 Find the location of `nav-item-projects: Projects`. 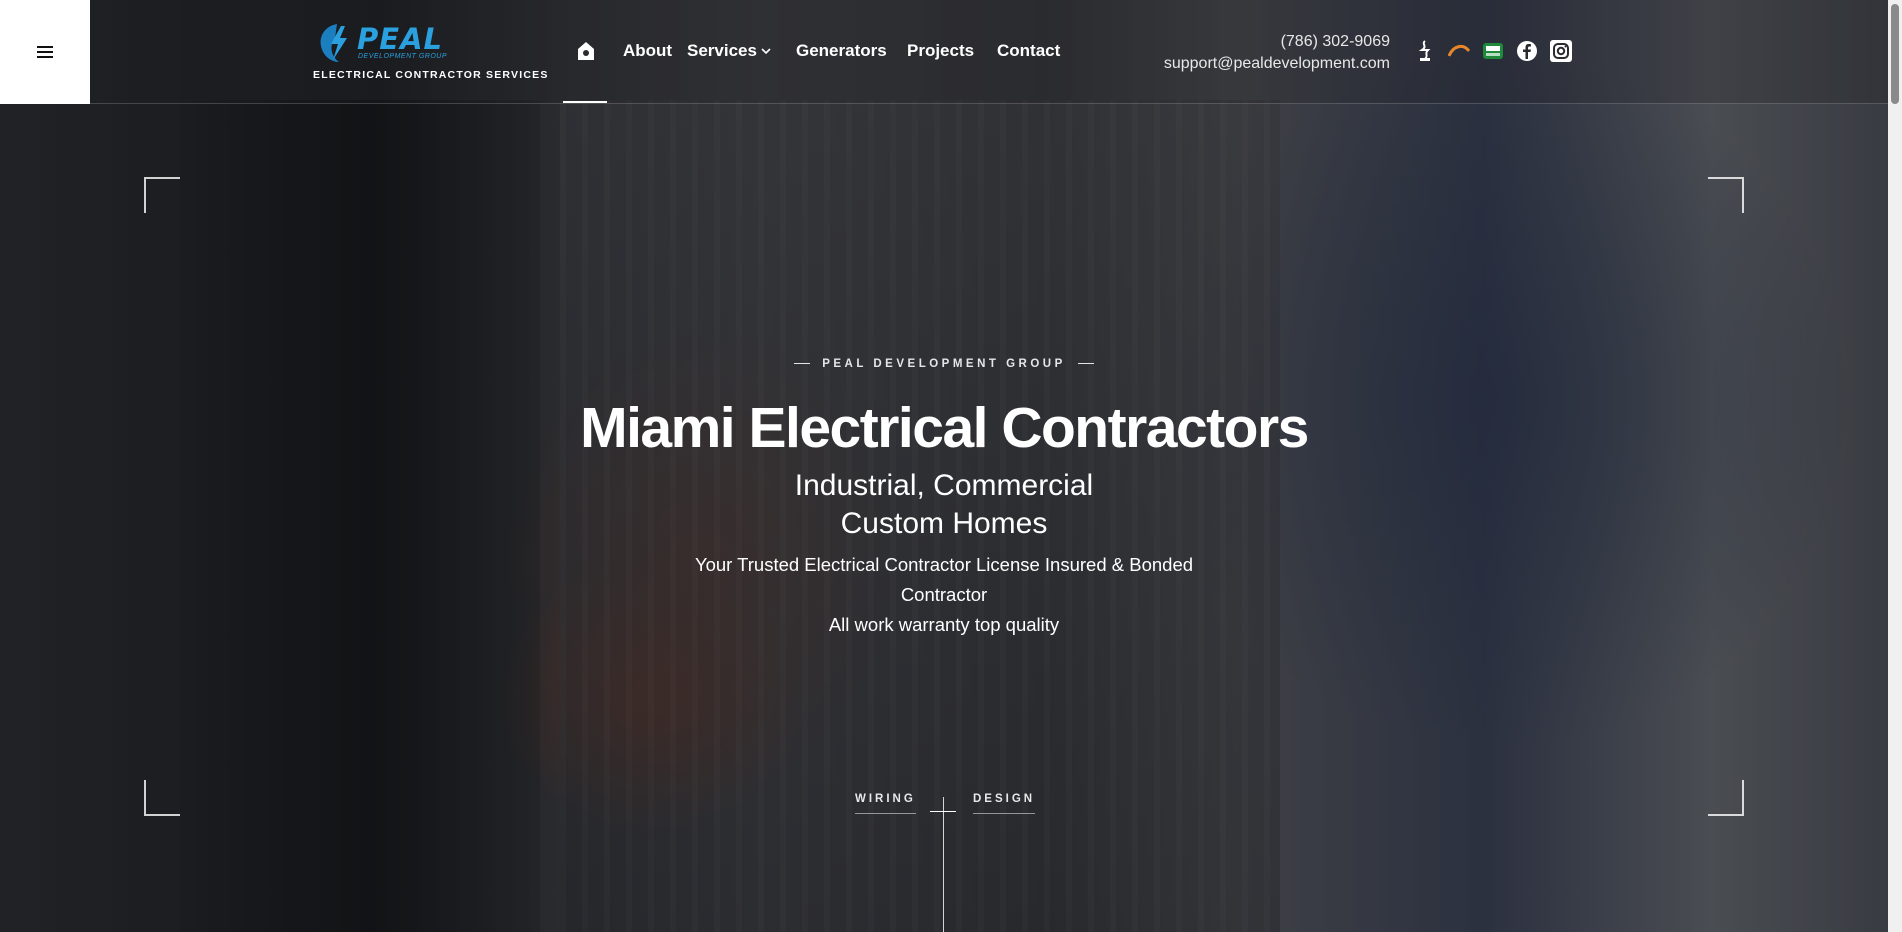

nav-item-projects: Projects is located at coordinates (940, 51).